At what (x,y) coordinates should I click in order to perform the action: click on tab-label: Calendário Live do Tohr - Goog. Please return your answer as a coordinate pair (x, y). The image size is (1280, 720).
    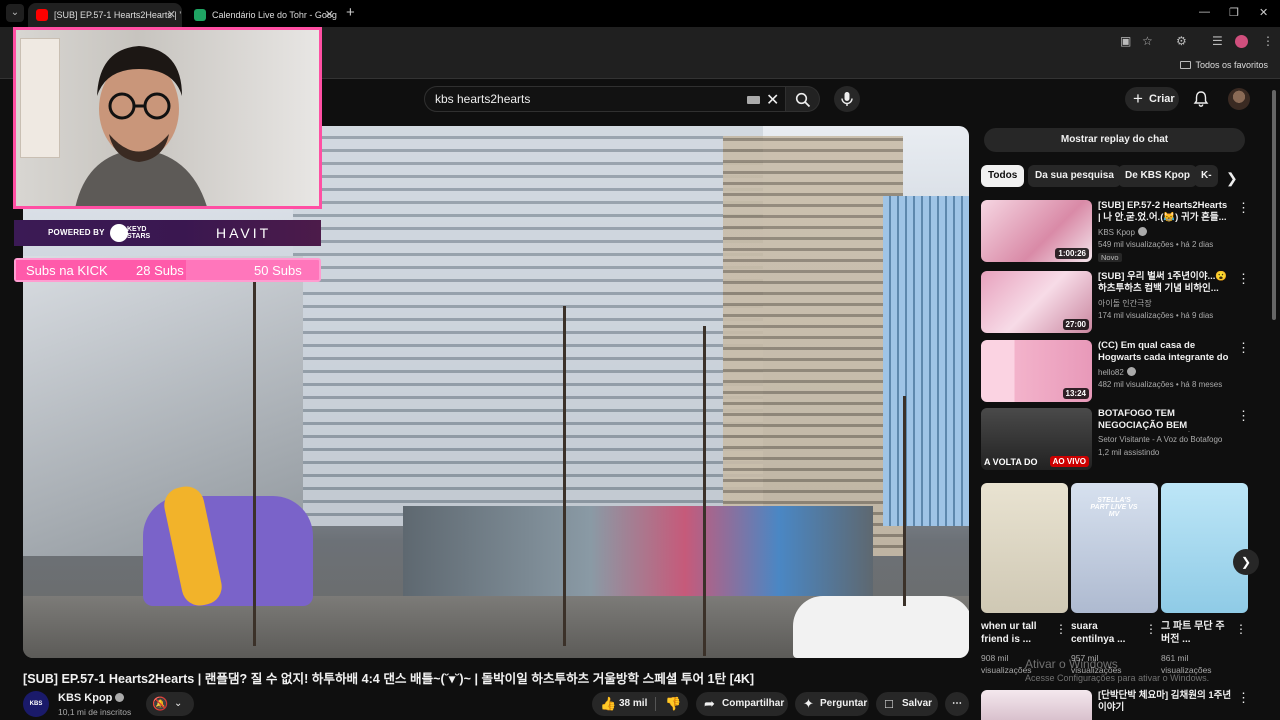
    Looking at the image, I should click on (274, 15).